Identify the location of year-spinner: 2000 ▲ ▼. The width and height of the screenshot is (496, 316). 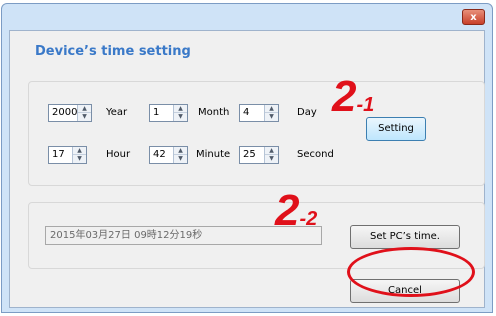
(70, 113).